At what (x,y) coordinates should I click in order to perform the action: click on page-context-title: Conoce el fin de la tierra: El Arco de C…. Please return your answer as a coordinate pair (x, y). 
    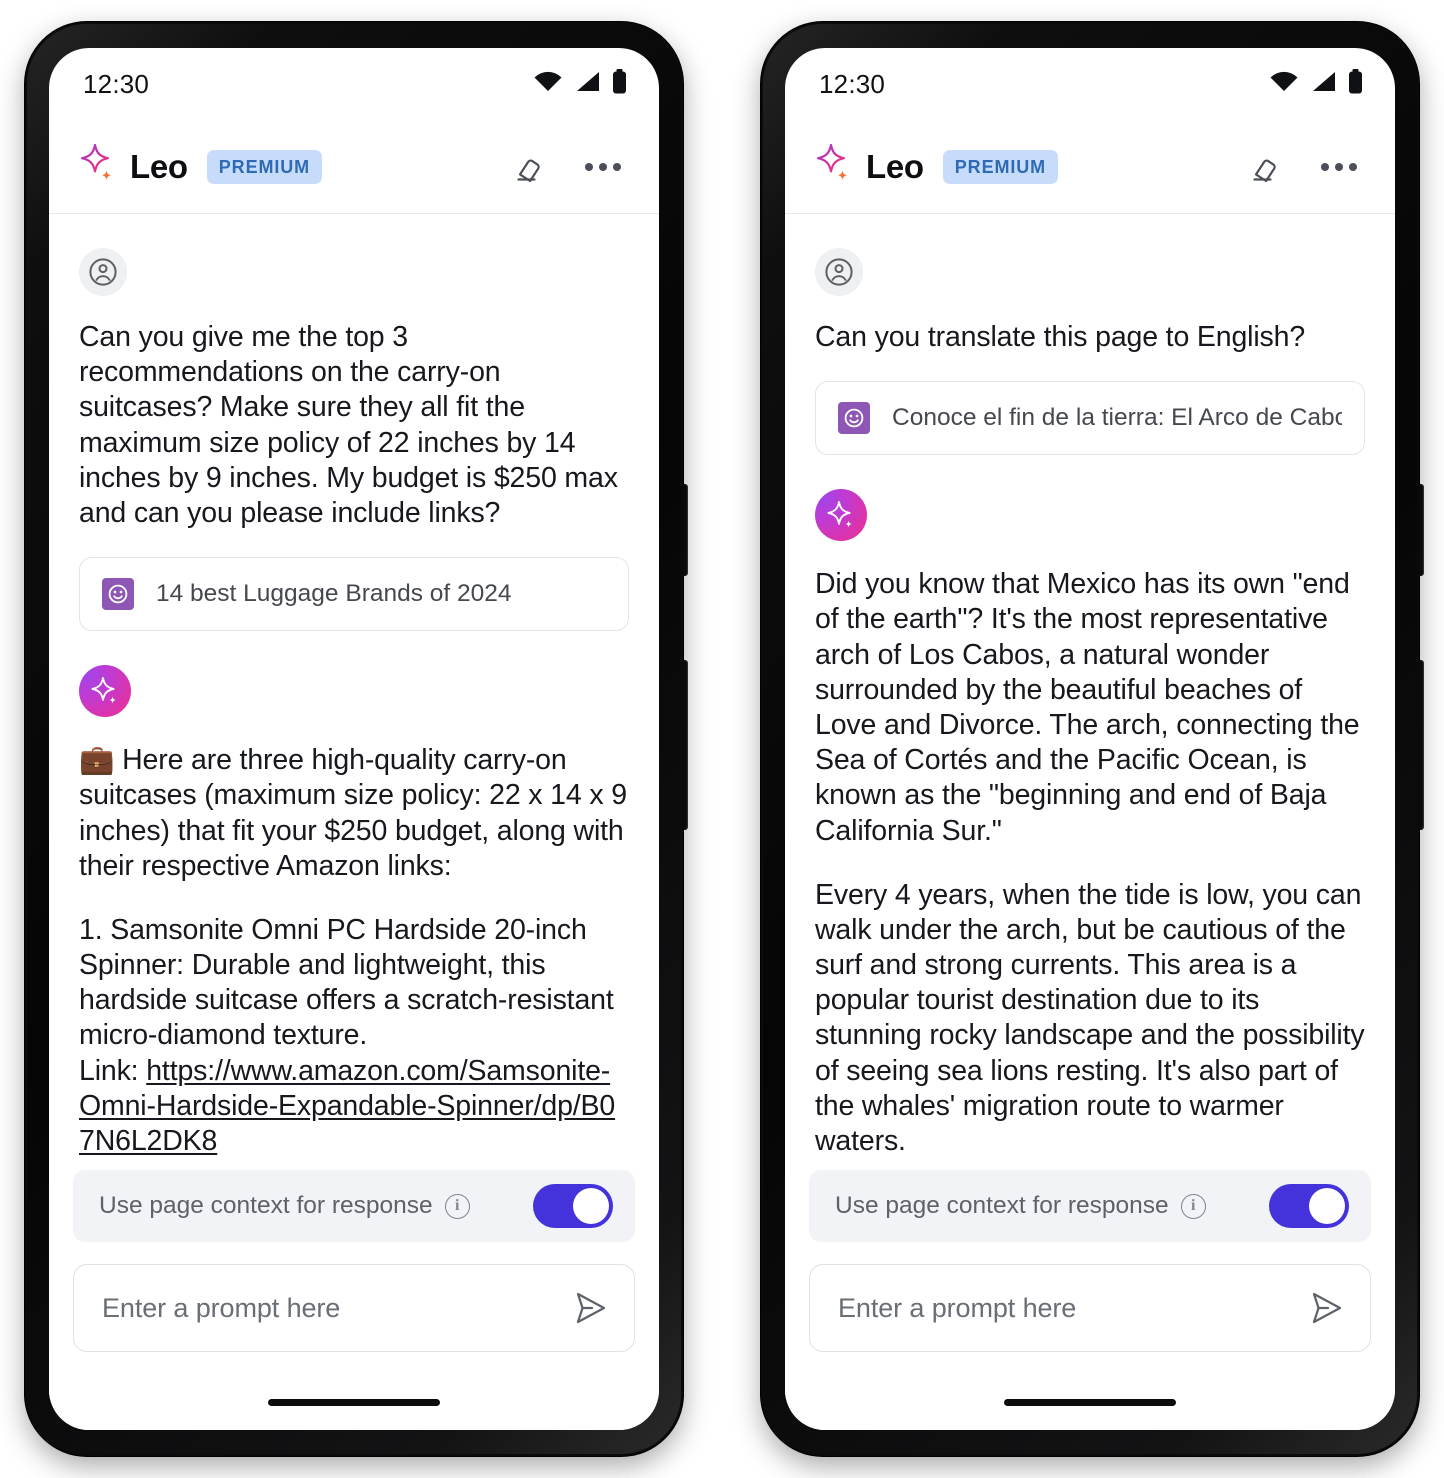
    Looking at the image, I should click on (1117, 418).